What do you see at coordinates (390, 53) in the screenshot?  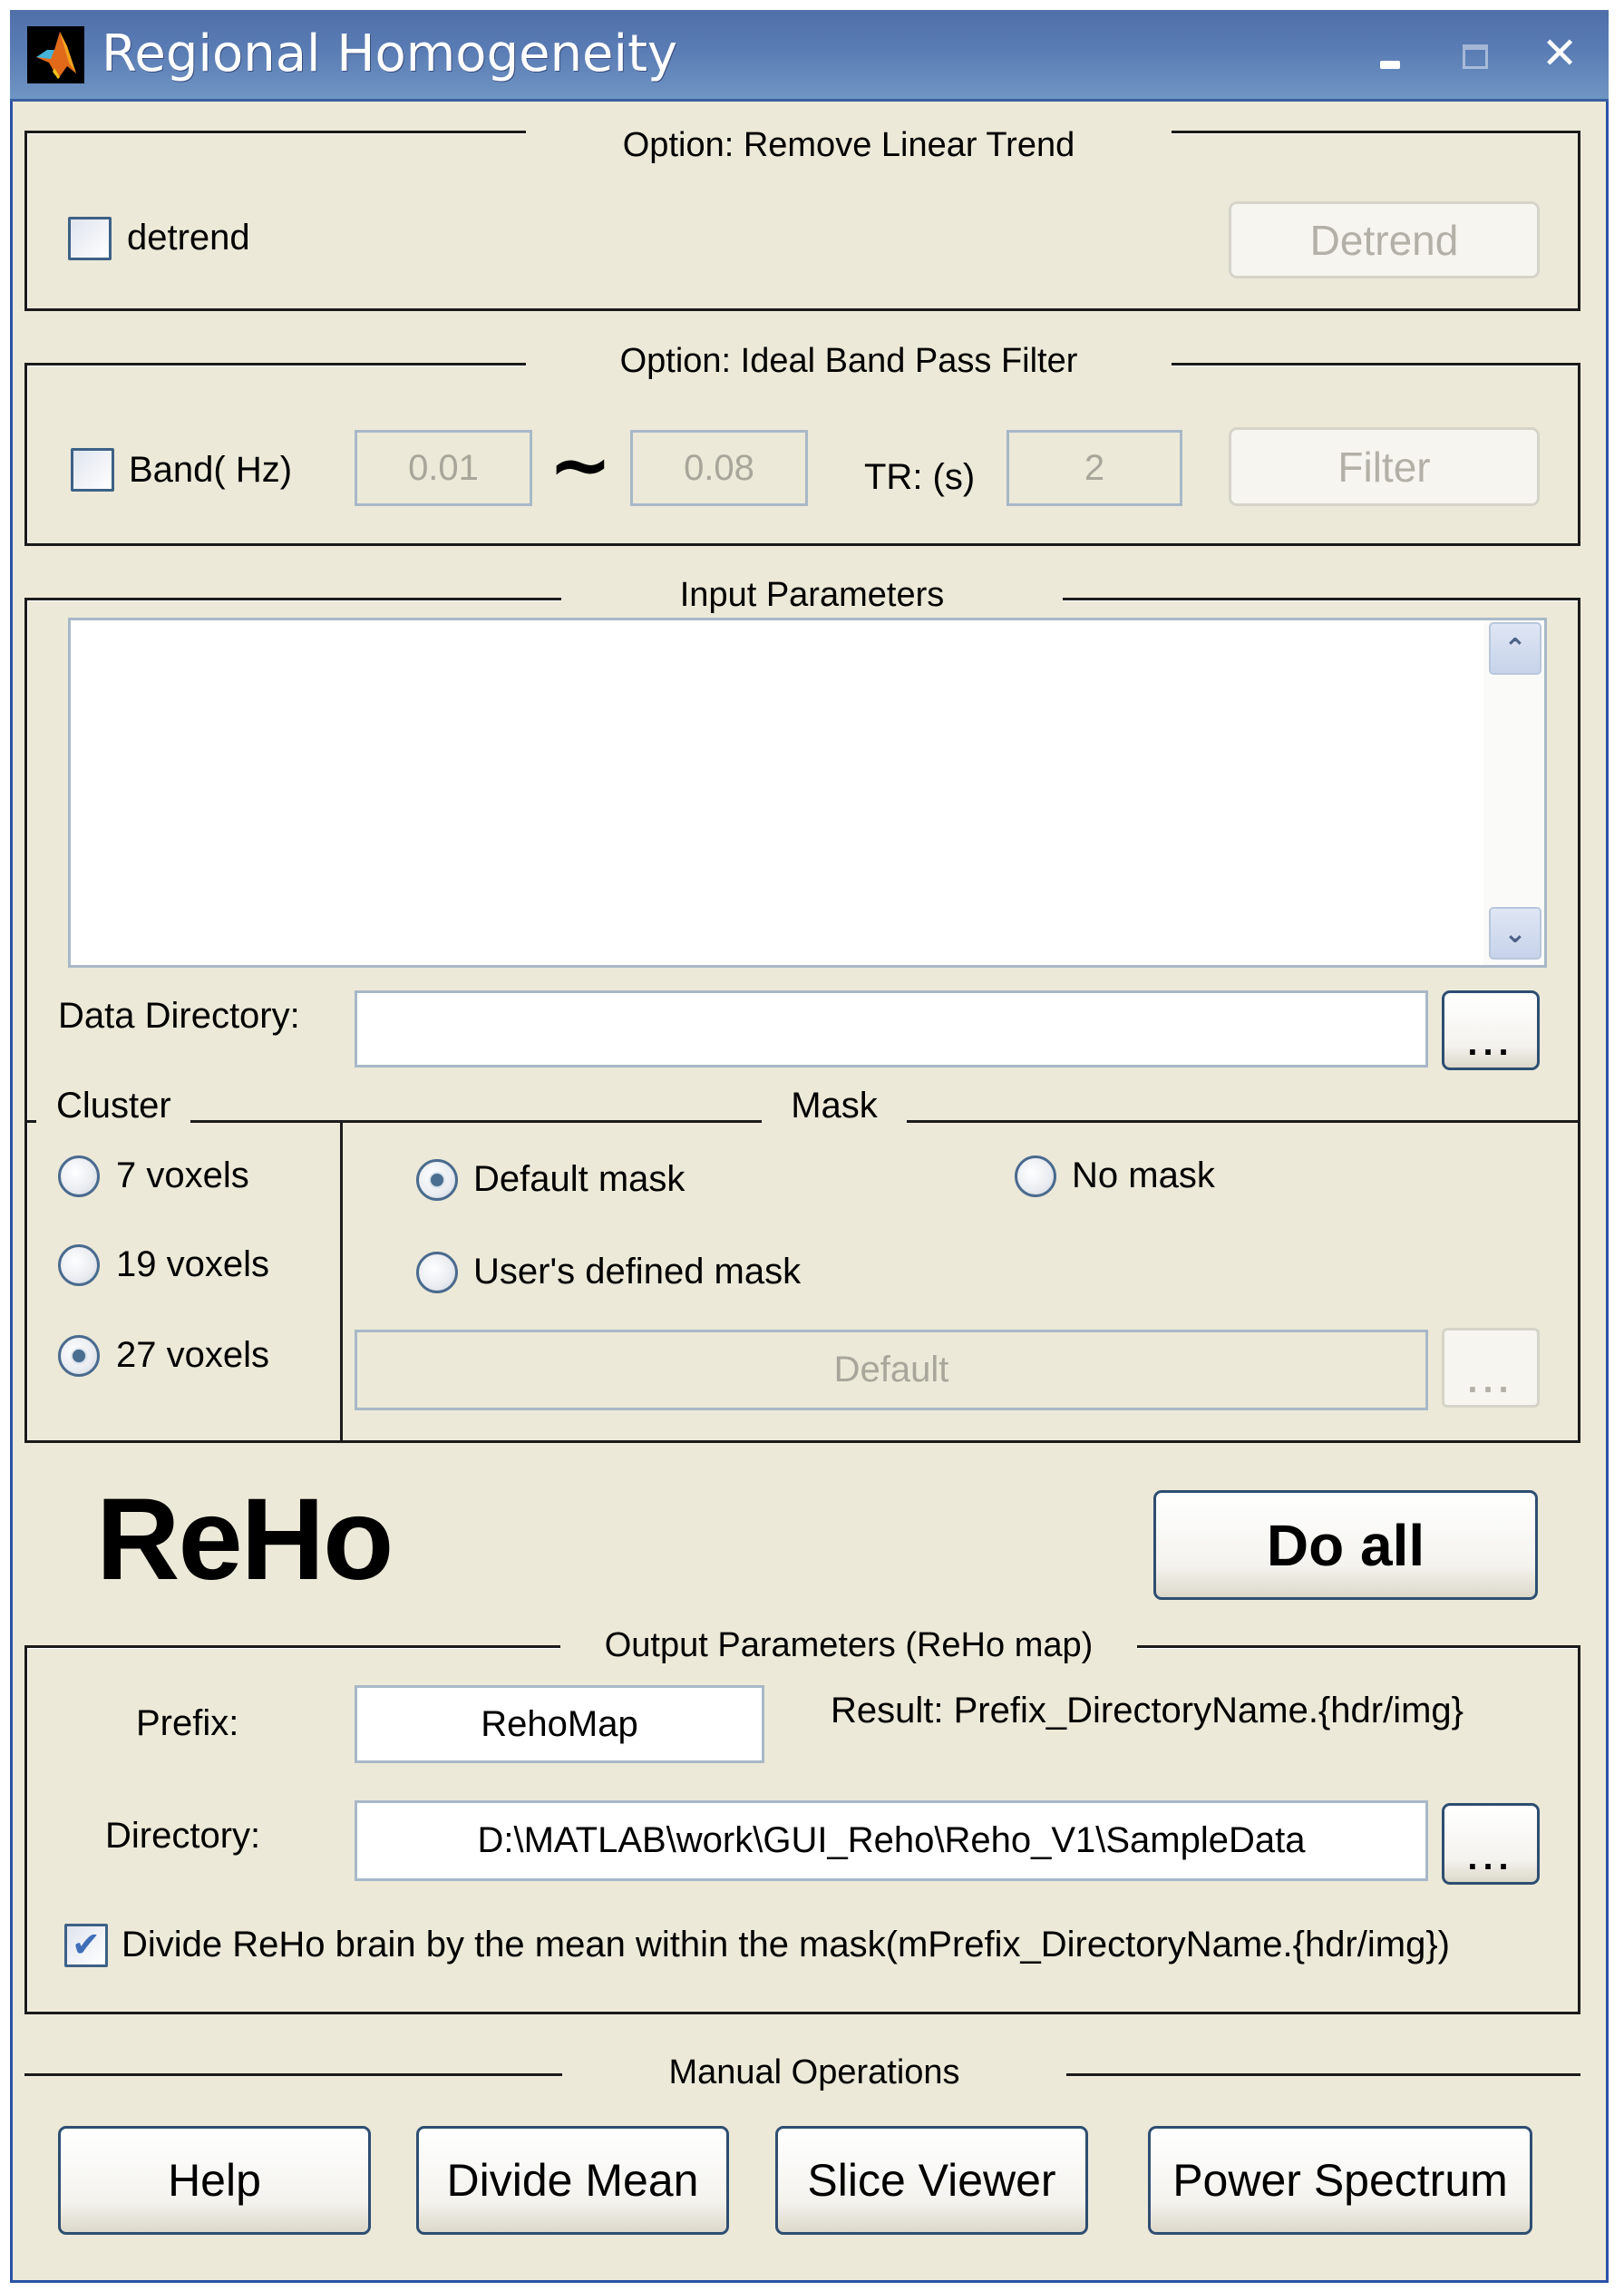 I see `window-title: Regional Homogeneity` at bounding box center [390, 53].